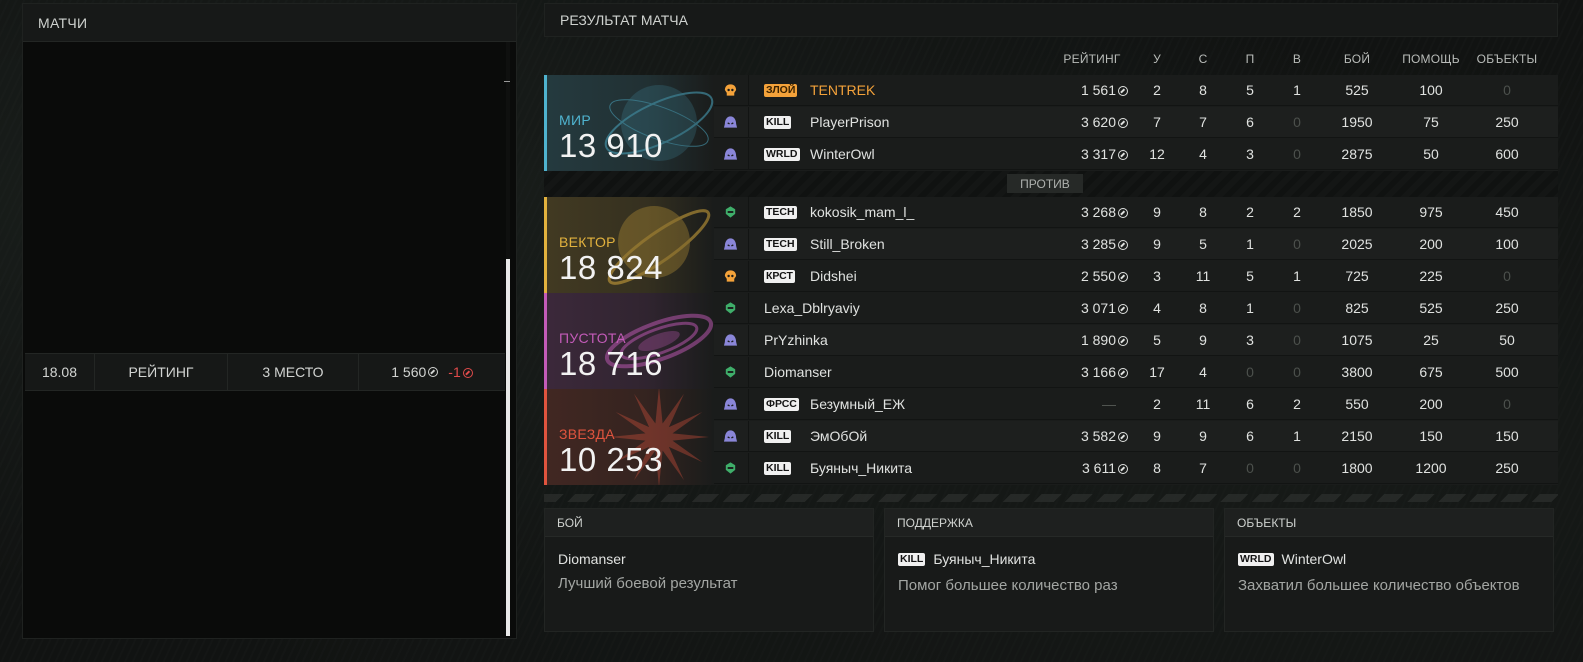  What do you see at coordinates (1051, 56) in the screenshot?
I see `stats-column-headers: РЕЙТИНГ У С П В БОЙ ПОМОЩЬ ОБЪЕКТЫ` at bounding box center [1051, 56].